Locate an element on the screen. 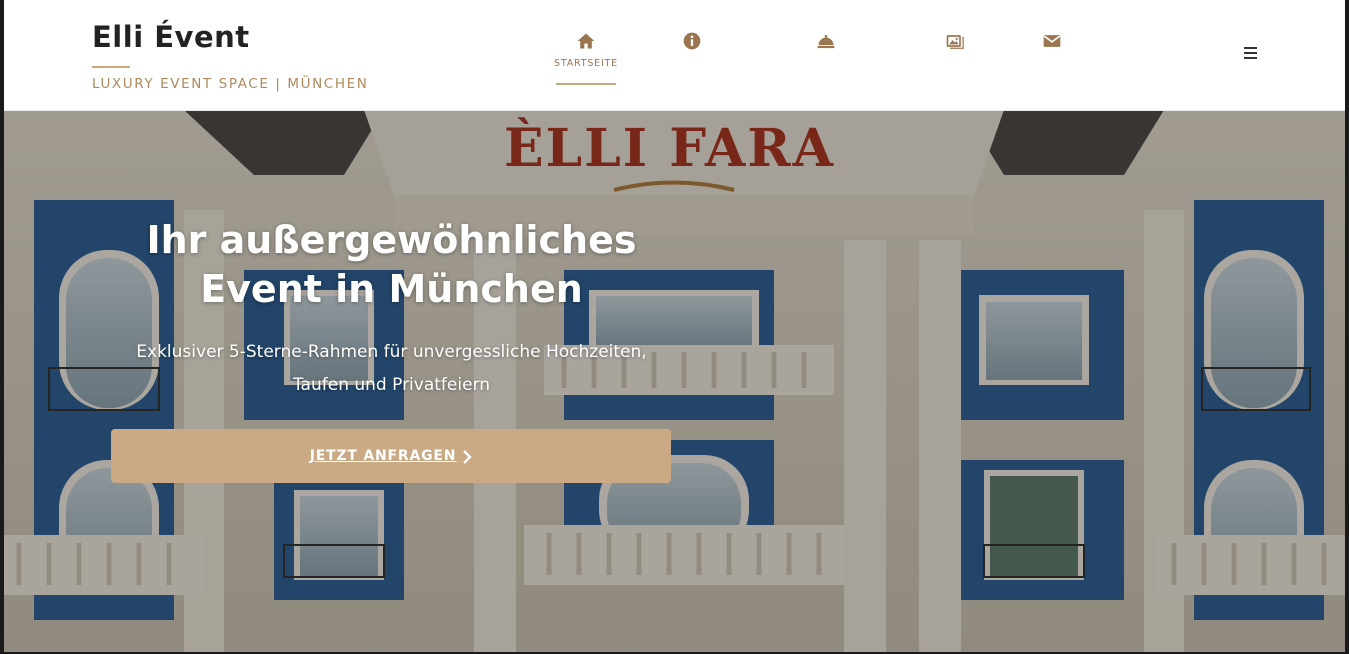  hamburger-menu-button is located at coordinates (1252, 54).